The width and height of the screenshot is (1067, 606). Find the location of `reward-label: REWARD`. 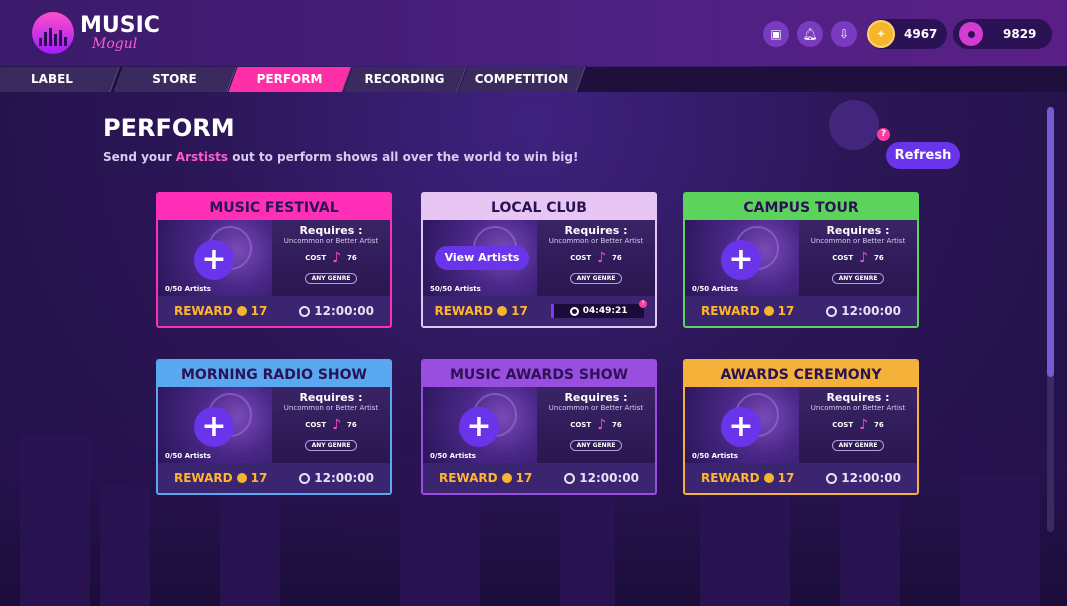

reward-label: REWARD is located at coordinates (730, 311).